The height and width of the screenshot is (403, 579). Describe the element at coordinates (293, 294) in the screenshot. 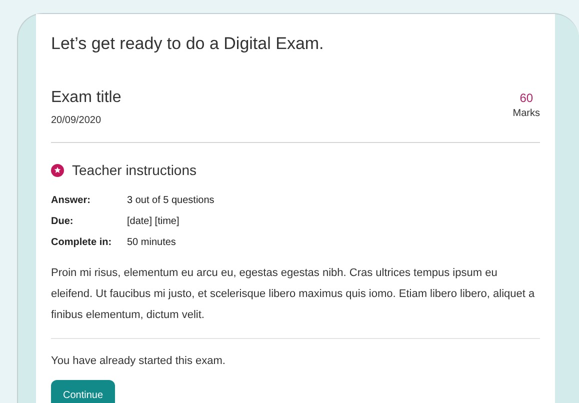

I see `instructions-paragraph: Proin mi risus, elementum eu arcu eu, egestas egestas nibh. Cras ultrices tempus ipsum eu eleifend. Ut faucibus mi justo, et scelerisque libero maximus quis iomo. Etiam libero libero, aliquet a finibus elementum, dictum velit.` at that location.